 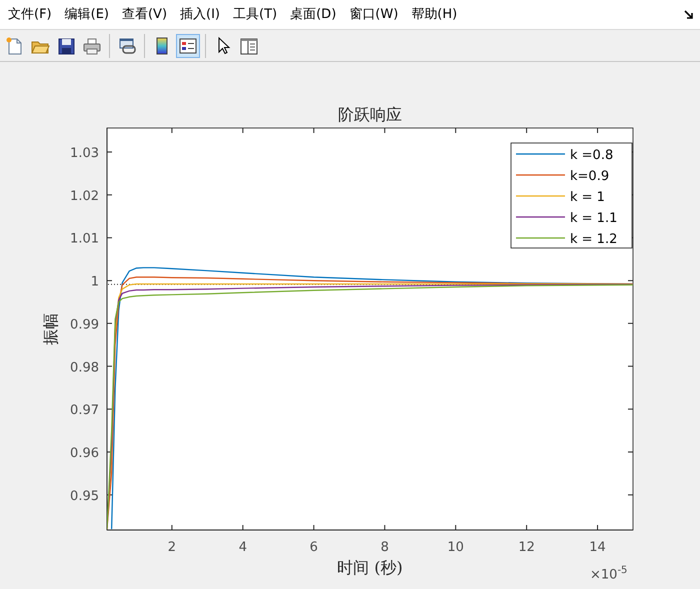 What do you see at coordinates (14, 46) in the screenshot?
I see `new-file-icon` at bounding box center [14, 46].